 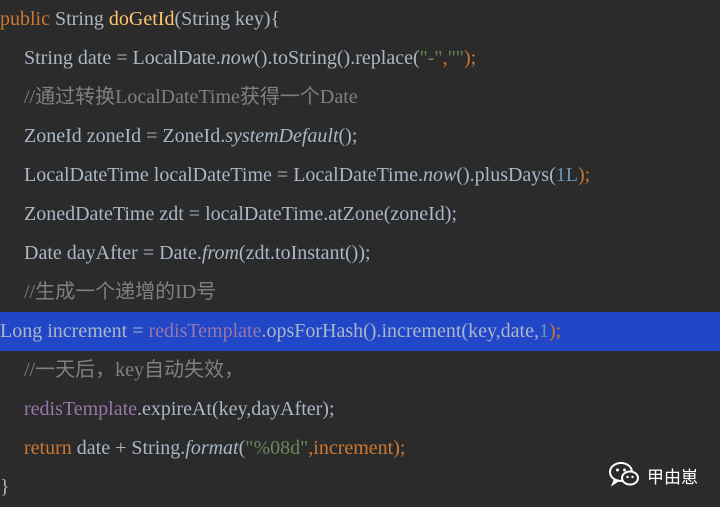 I want to click on code-line-10: //一天后，key自动失效，, so click(x=360, y=370).